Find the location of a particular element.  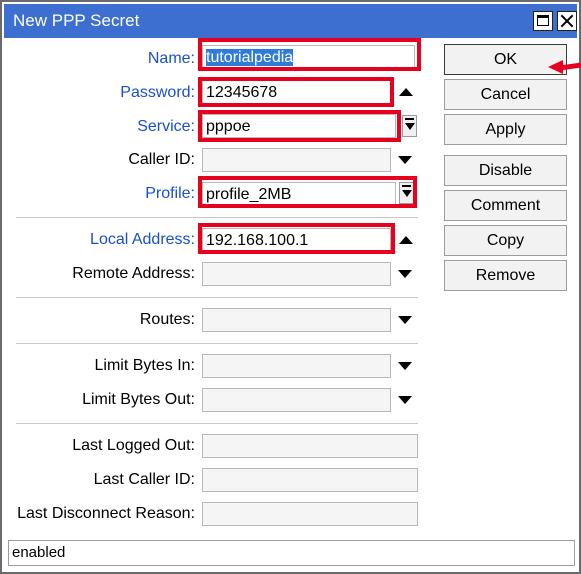

limit-bytes-in-field is located at coordinates (296, 366).